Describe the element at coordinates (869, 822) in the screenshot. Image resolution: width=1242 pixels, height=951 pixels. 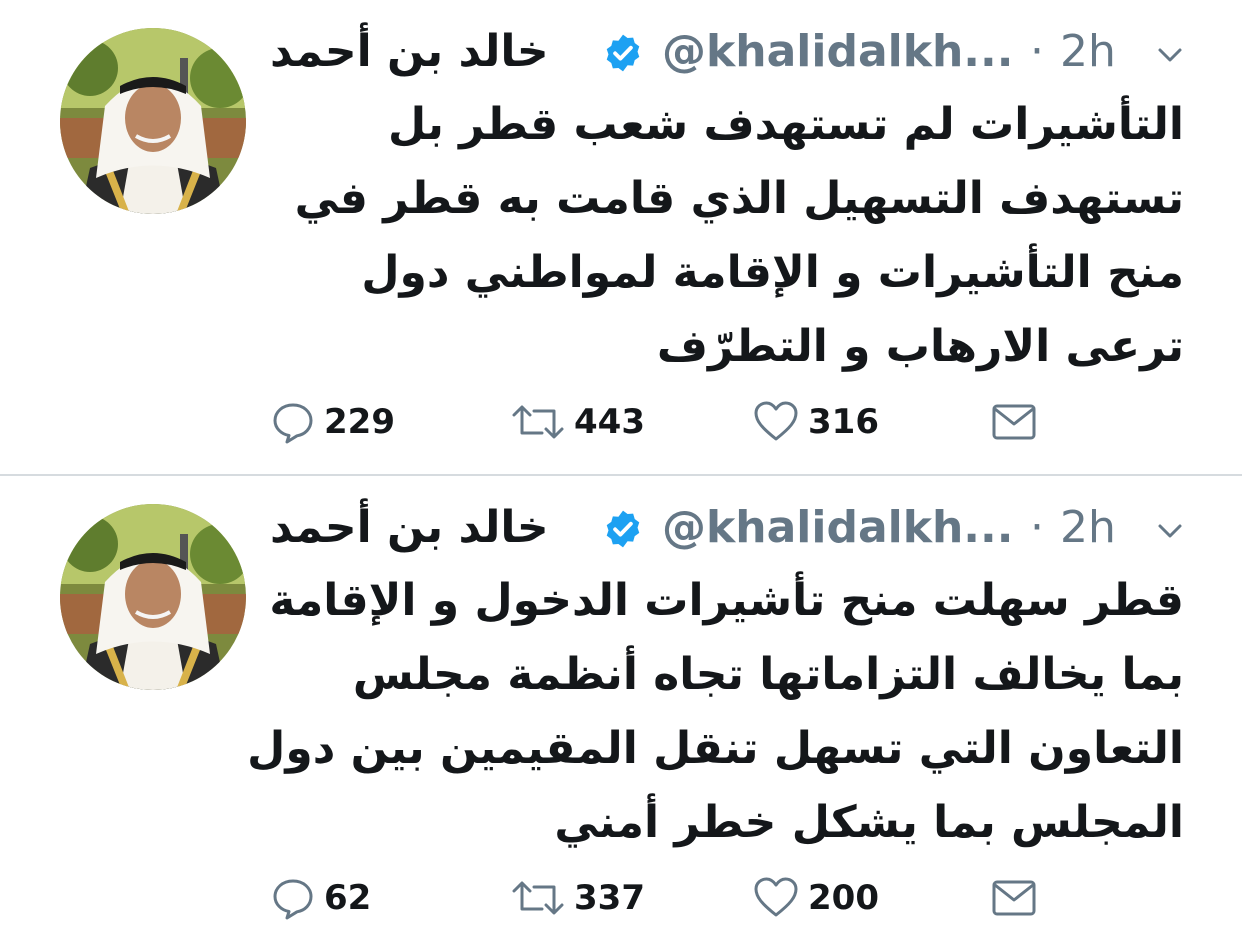
I see `tweet-text-line: المجلس بما يشكل خطر أمني` at that location.